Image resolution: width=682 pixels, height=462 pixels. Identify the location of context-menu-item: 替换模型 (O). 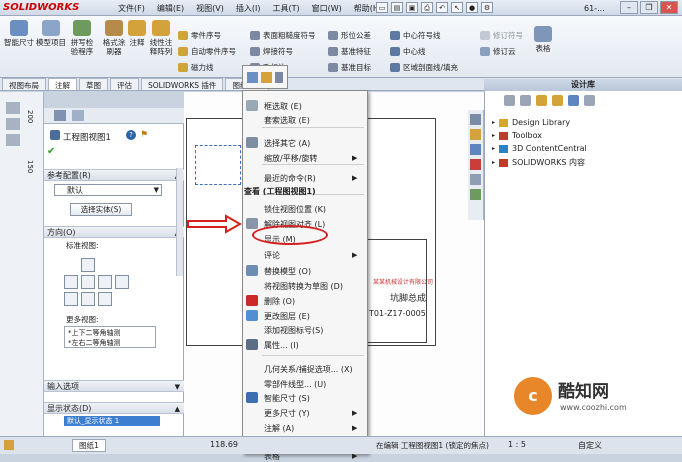
(287, 271).